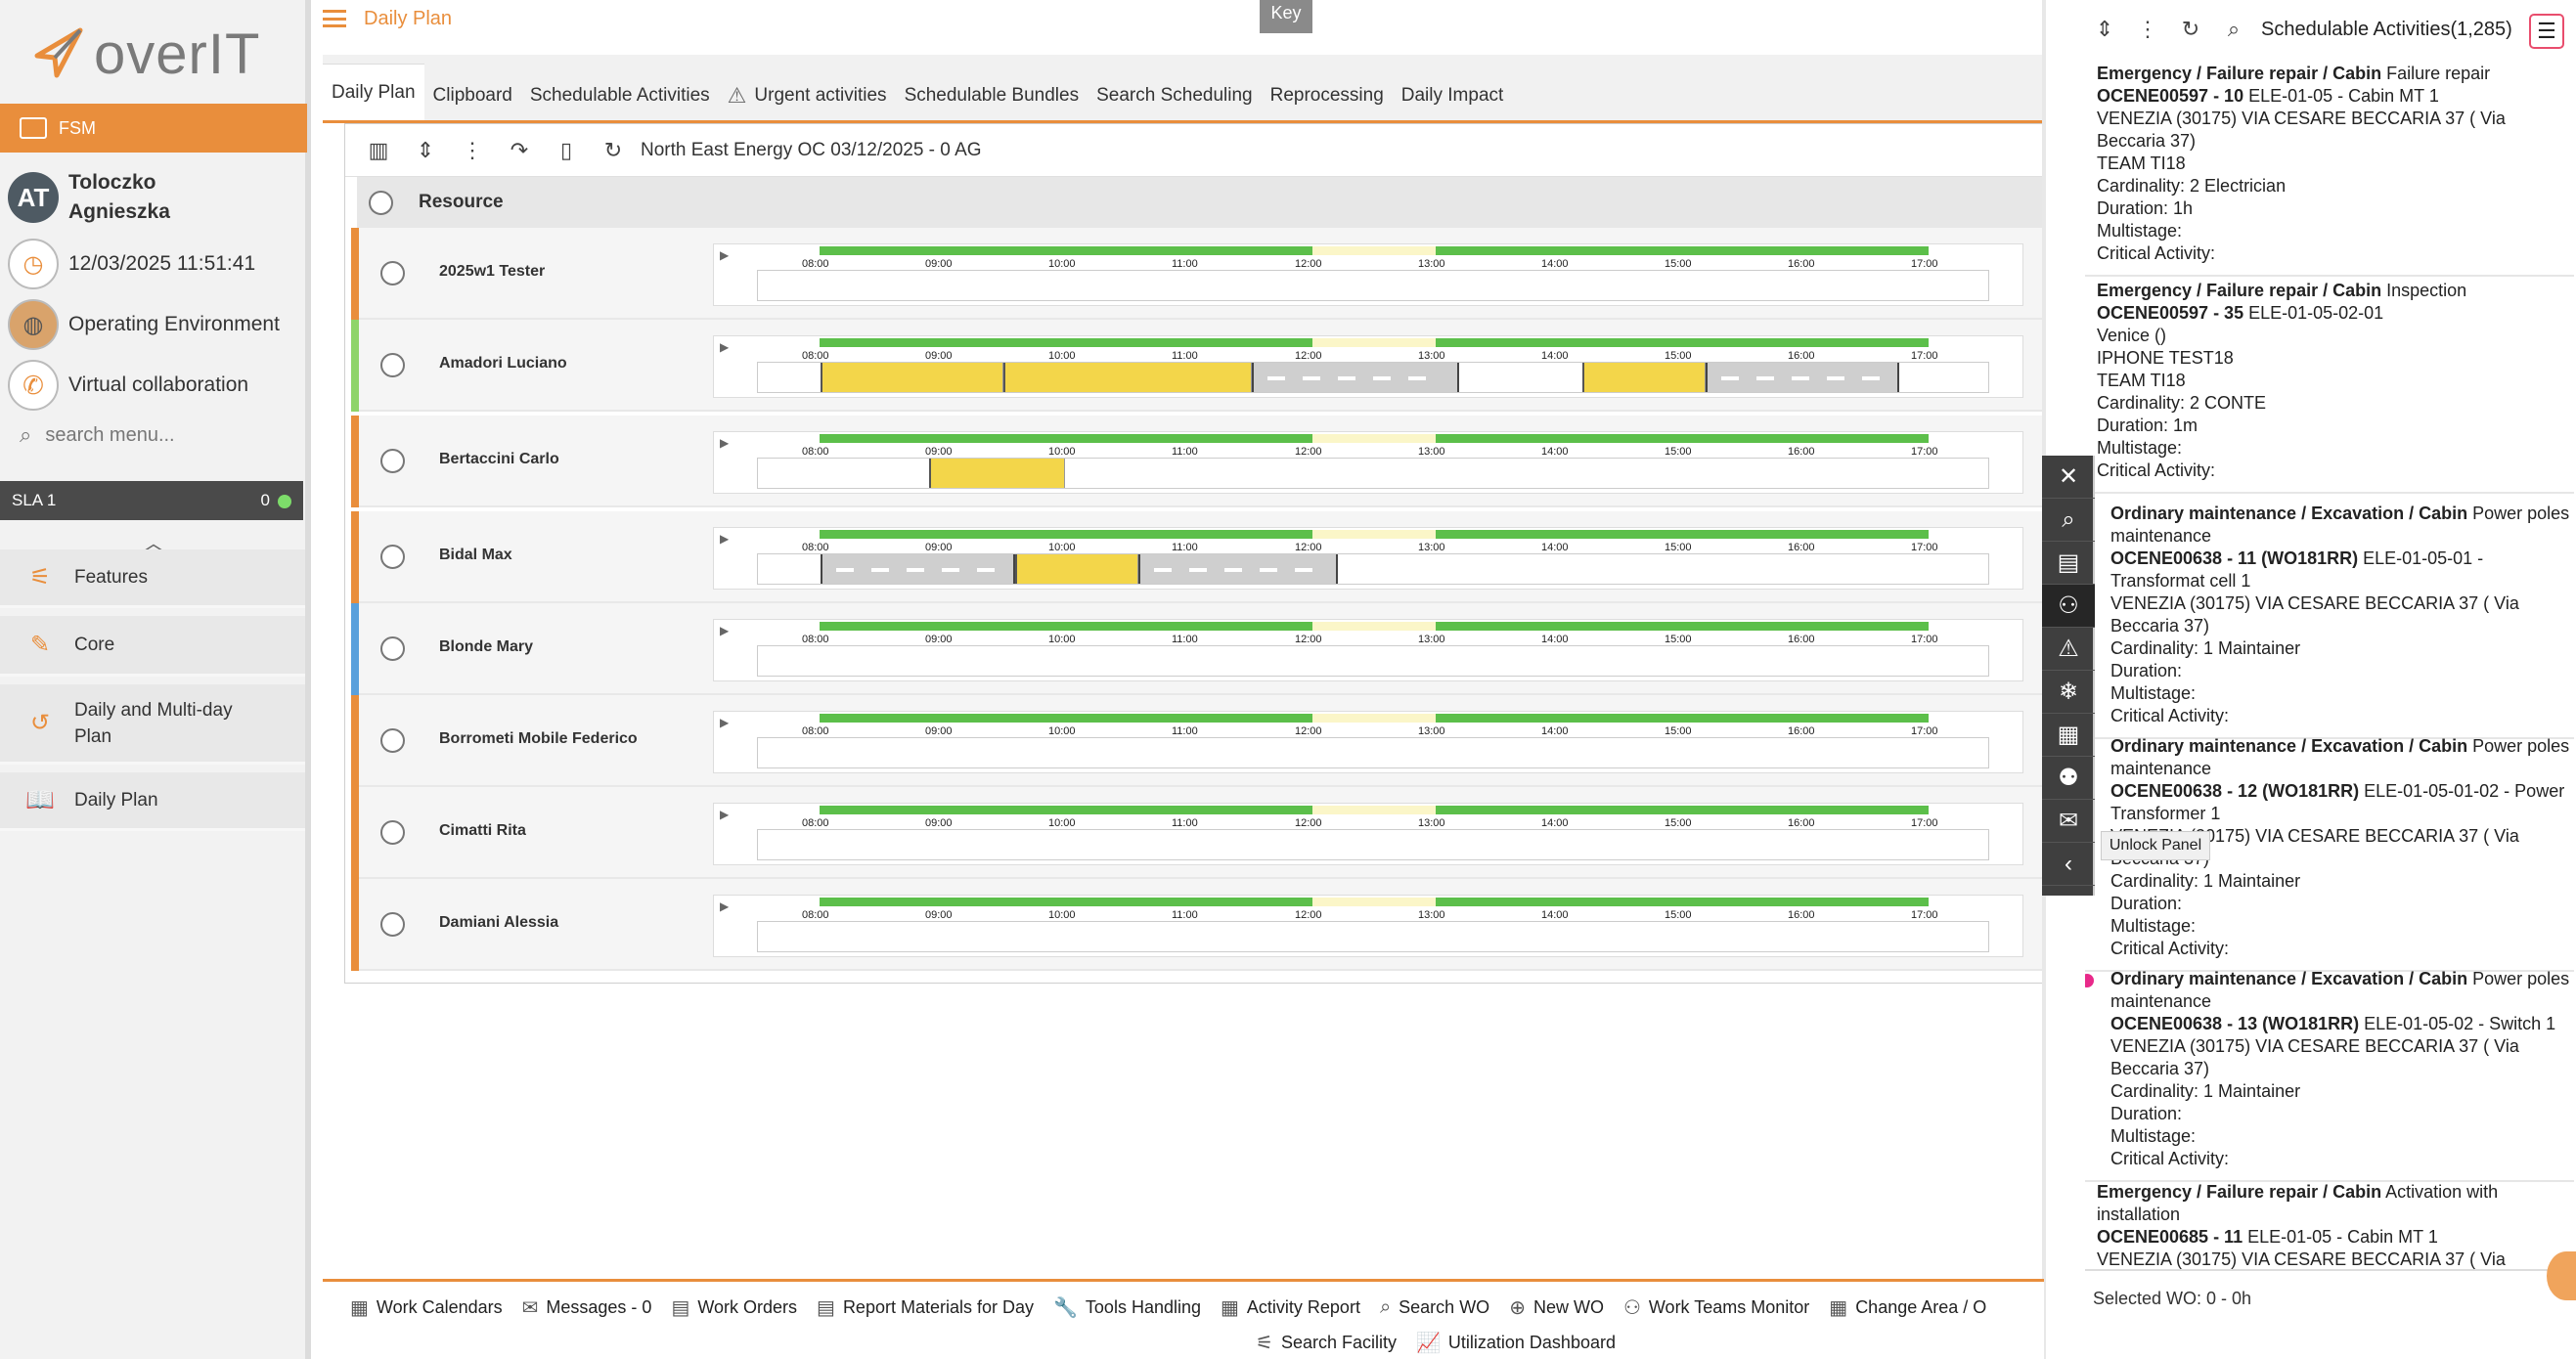 The height and width of the screenshot is (1359, 2576). Describe the element at coordinates (378, 150) in the screenshot. I see `columns-icon: ▥` at that location.